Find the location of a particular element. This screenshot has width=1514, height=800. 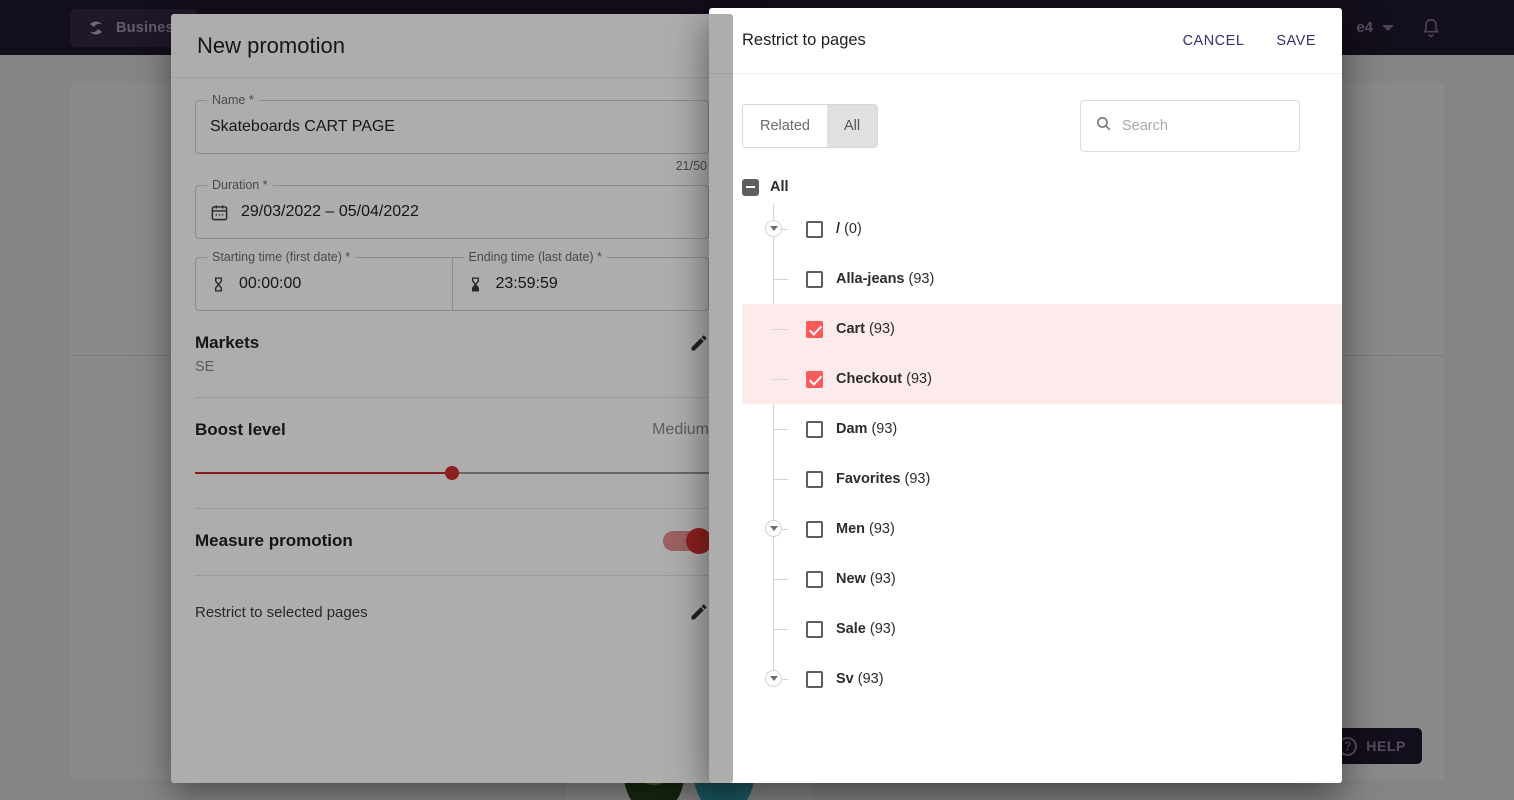

markets-edit-pencil-icon is located at coordinates (699, 343).